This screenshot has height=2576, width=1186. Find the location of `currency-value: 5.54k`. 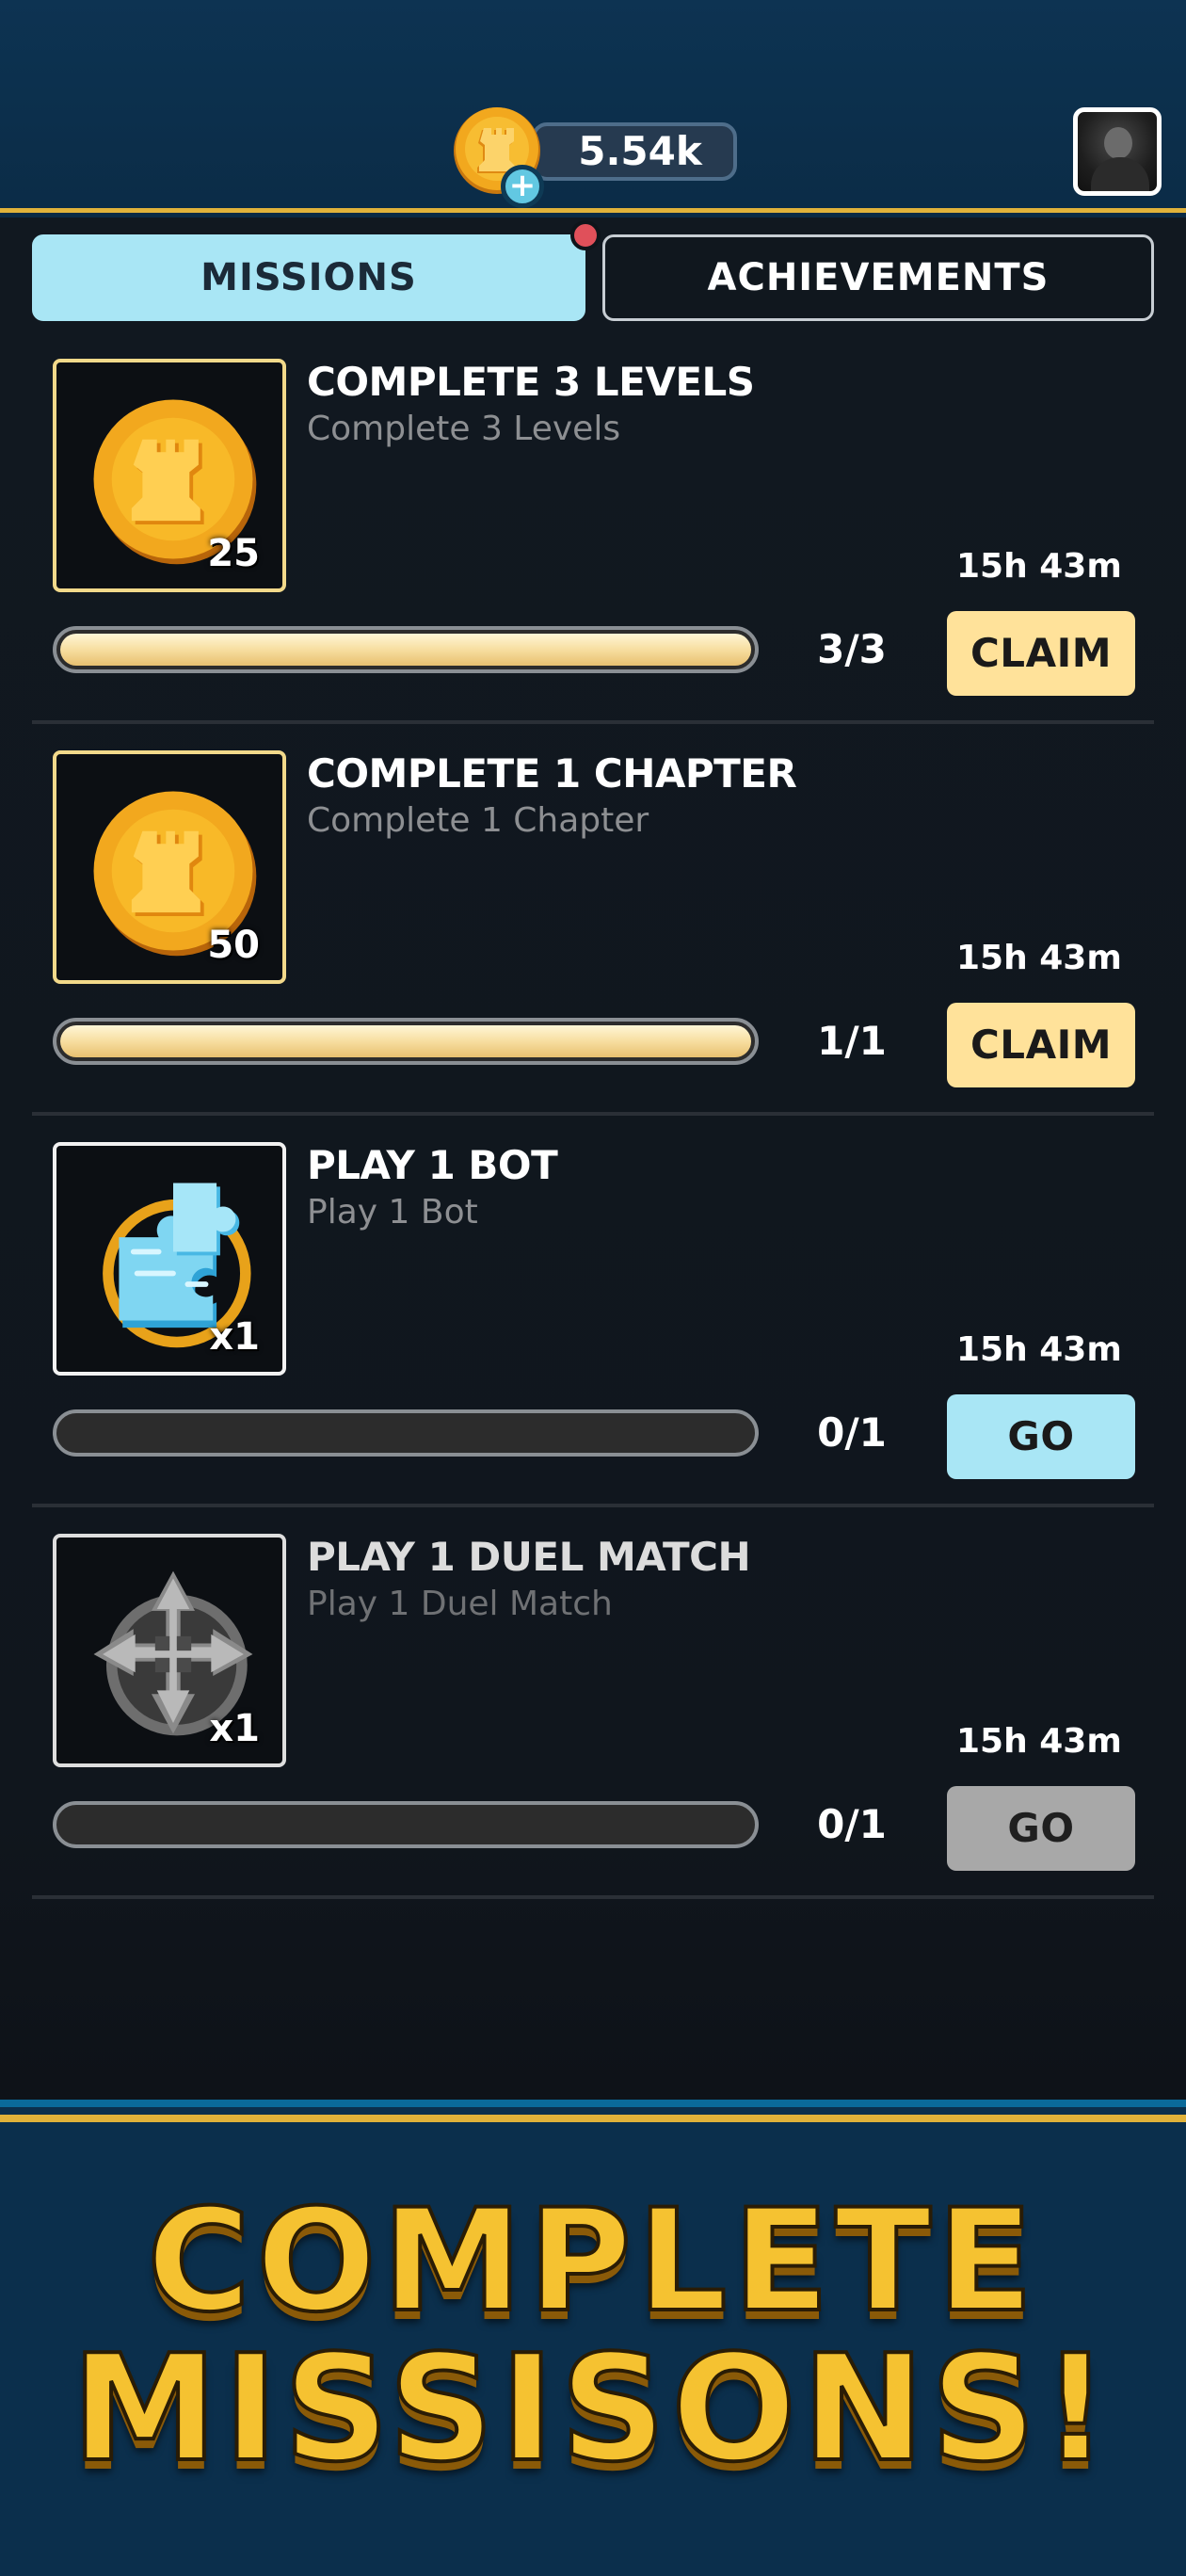

currency-value: 5.54k is located at coordinates (640, 151).